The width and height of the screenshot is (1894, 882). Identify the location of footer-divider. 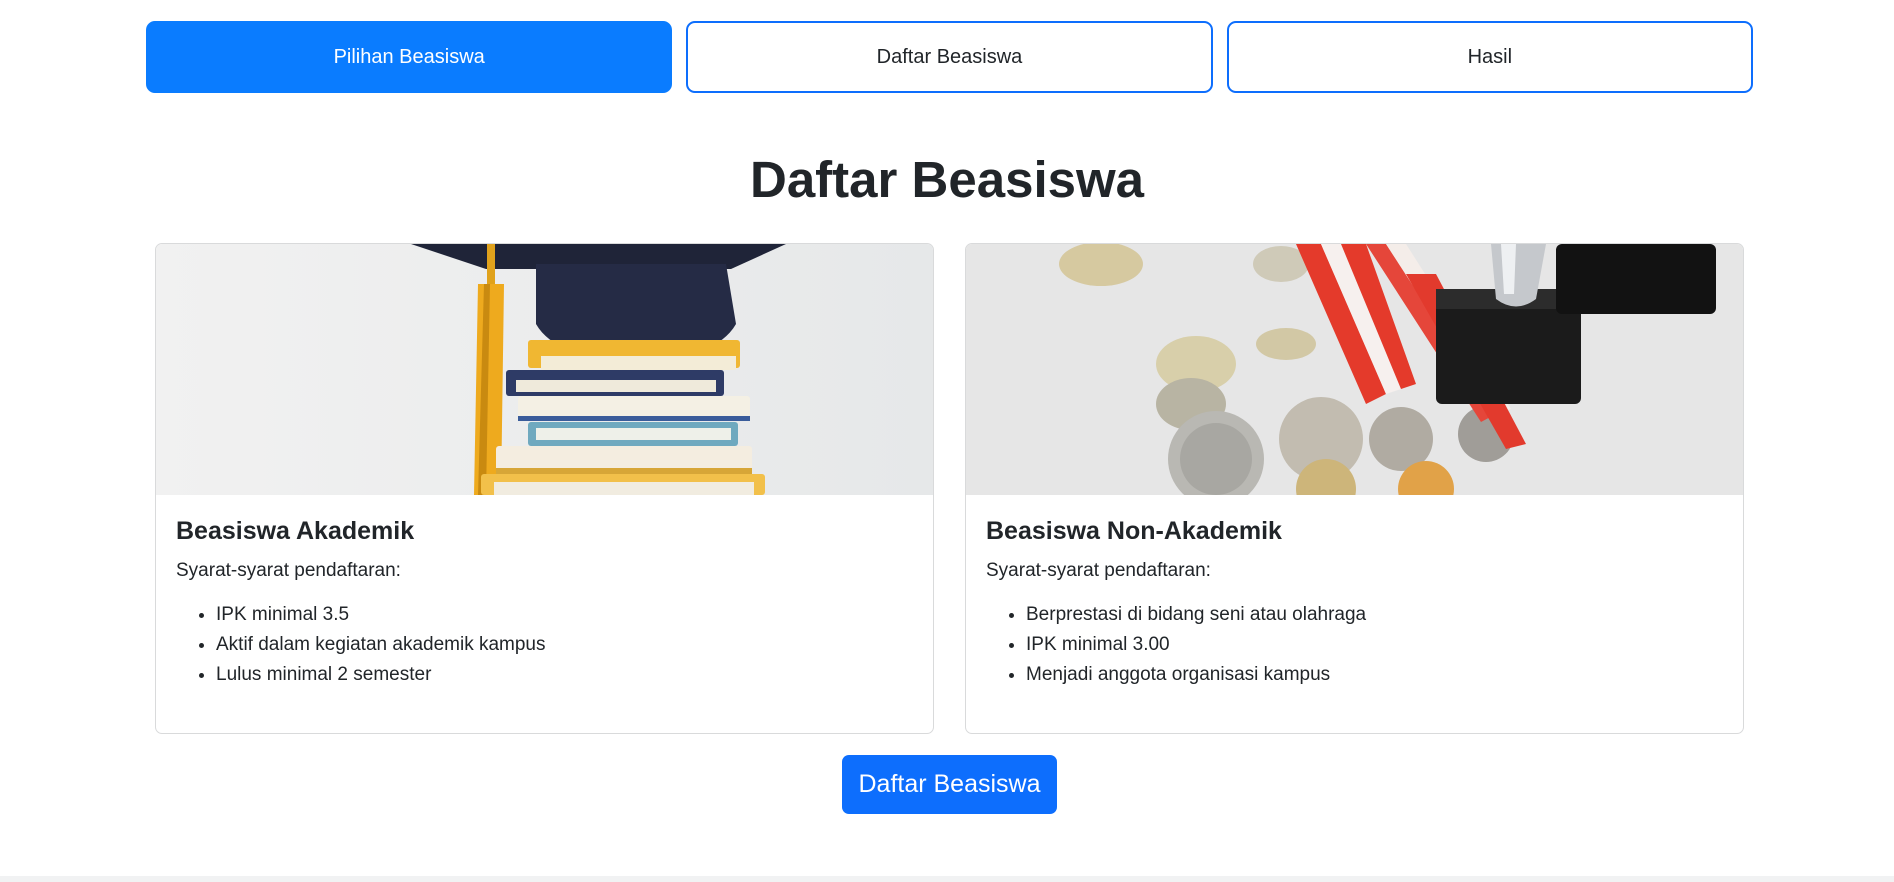
(947, 879).